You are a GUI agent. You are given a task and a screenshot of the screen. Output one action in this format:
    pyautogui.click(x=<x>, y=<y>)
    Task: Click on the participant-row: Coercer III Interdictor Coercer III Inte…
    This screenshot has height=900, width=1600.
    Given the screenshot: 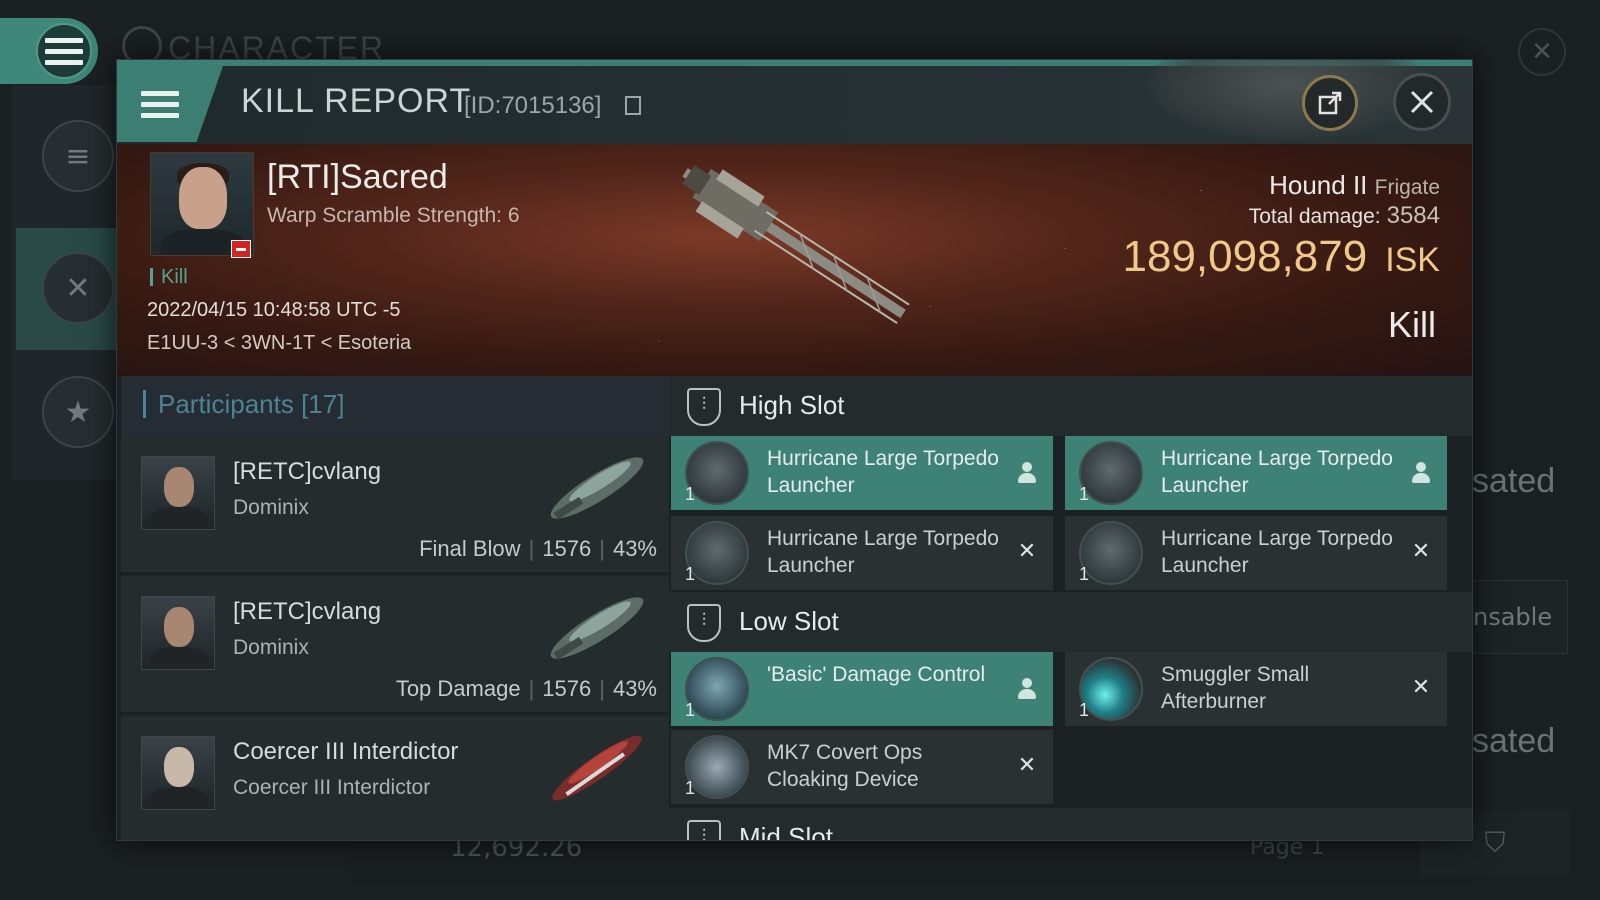 What is the action you would take?
    pyautogui.click(x=395, y=778)
    